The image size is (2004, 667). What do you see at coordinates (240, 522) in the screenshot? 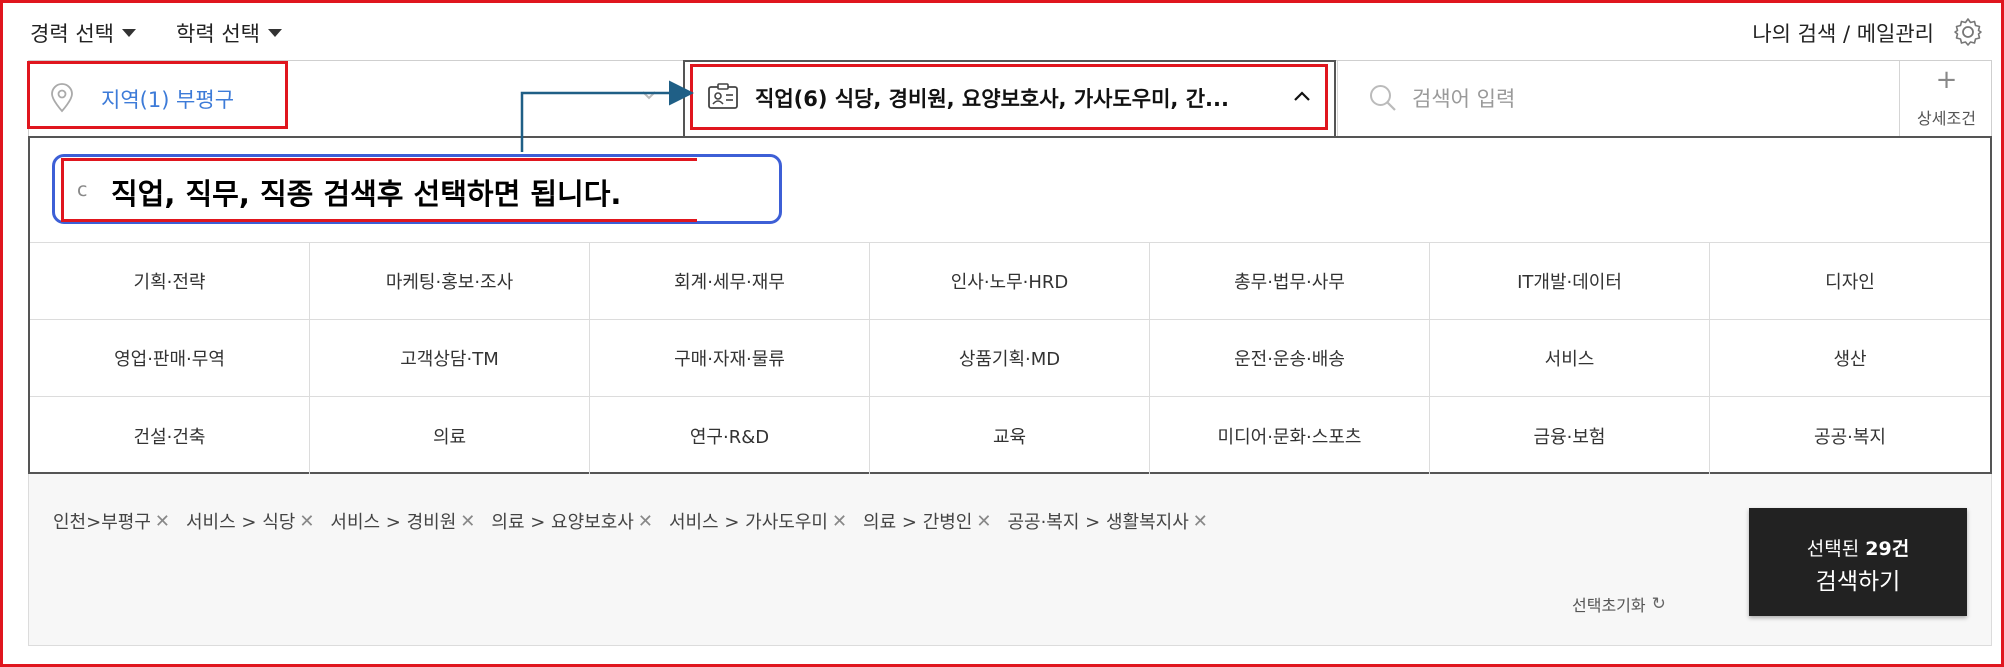
I see `selected-chip-label: 서비스 > 식당` at bounding box center [240, 522].